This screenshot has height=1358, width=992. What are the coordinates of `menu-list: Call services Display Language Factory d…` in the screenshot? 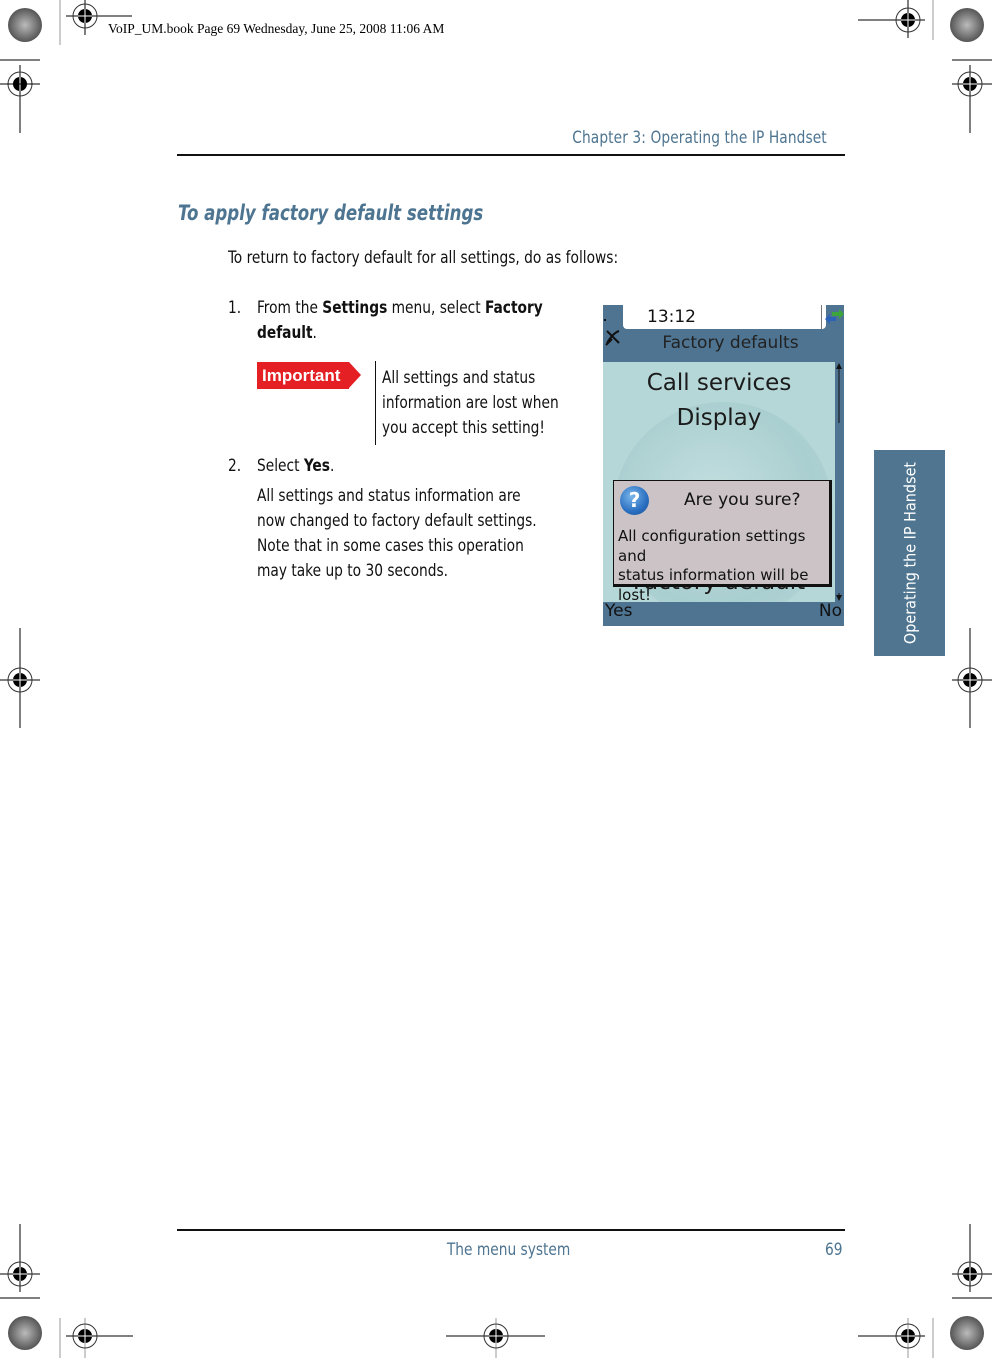 It's located at (719, 482).